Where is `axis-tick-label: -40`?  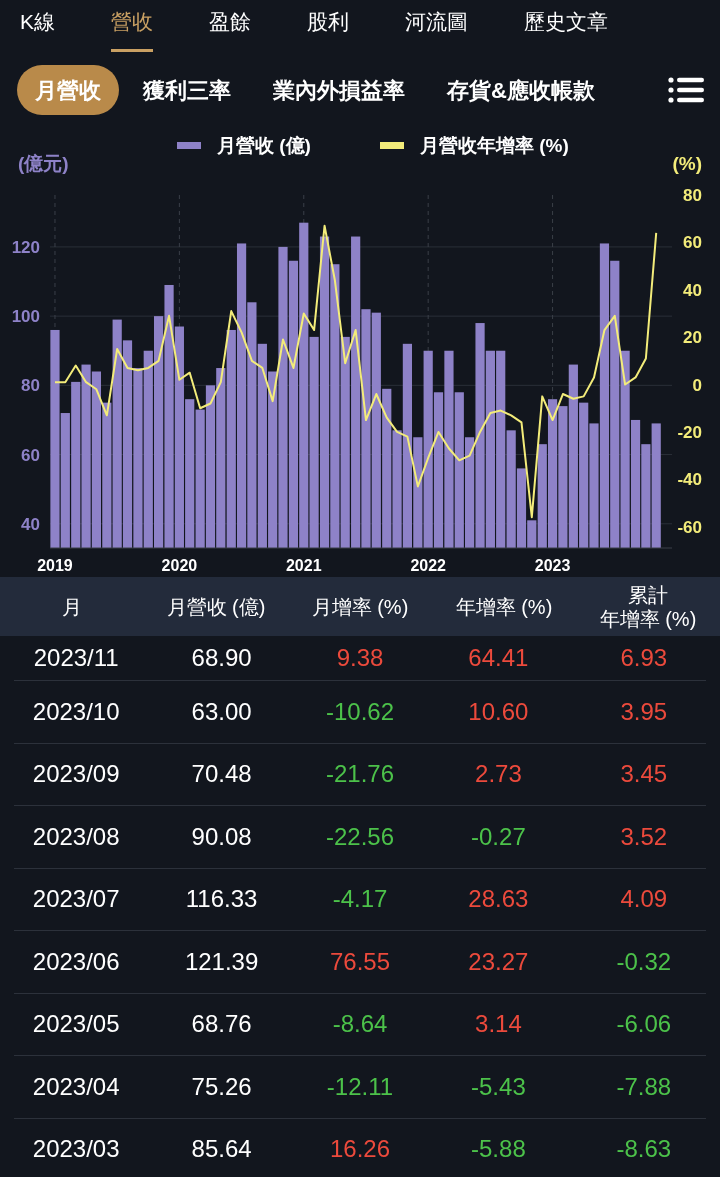 axis-tick-label: -40 is located at coordinates (689, 480).